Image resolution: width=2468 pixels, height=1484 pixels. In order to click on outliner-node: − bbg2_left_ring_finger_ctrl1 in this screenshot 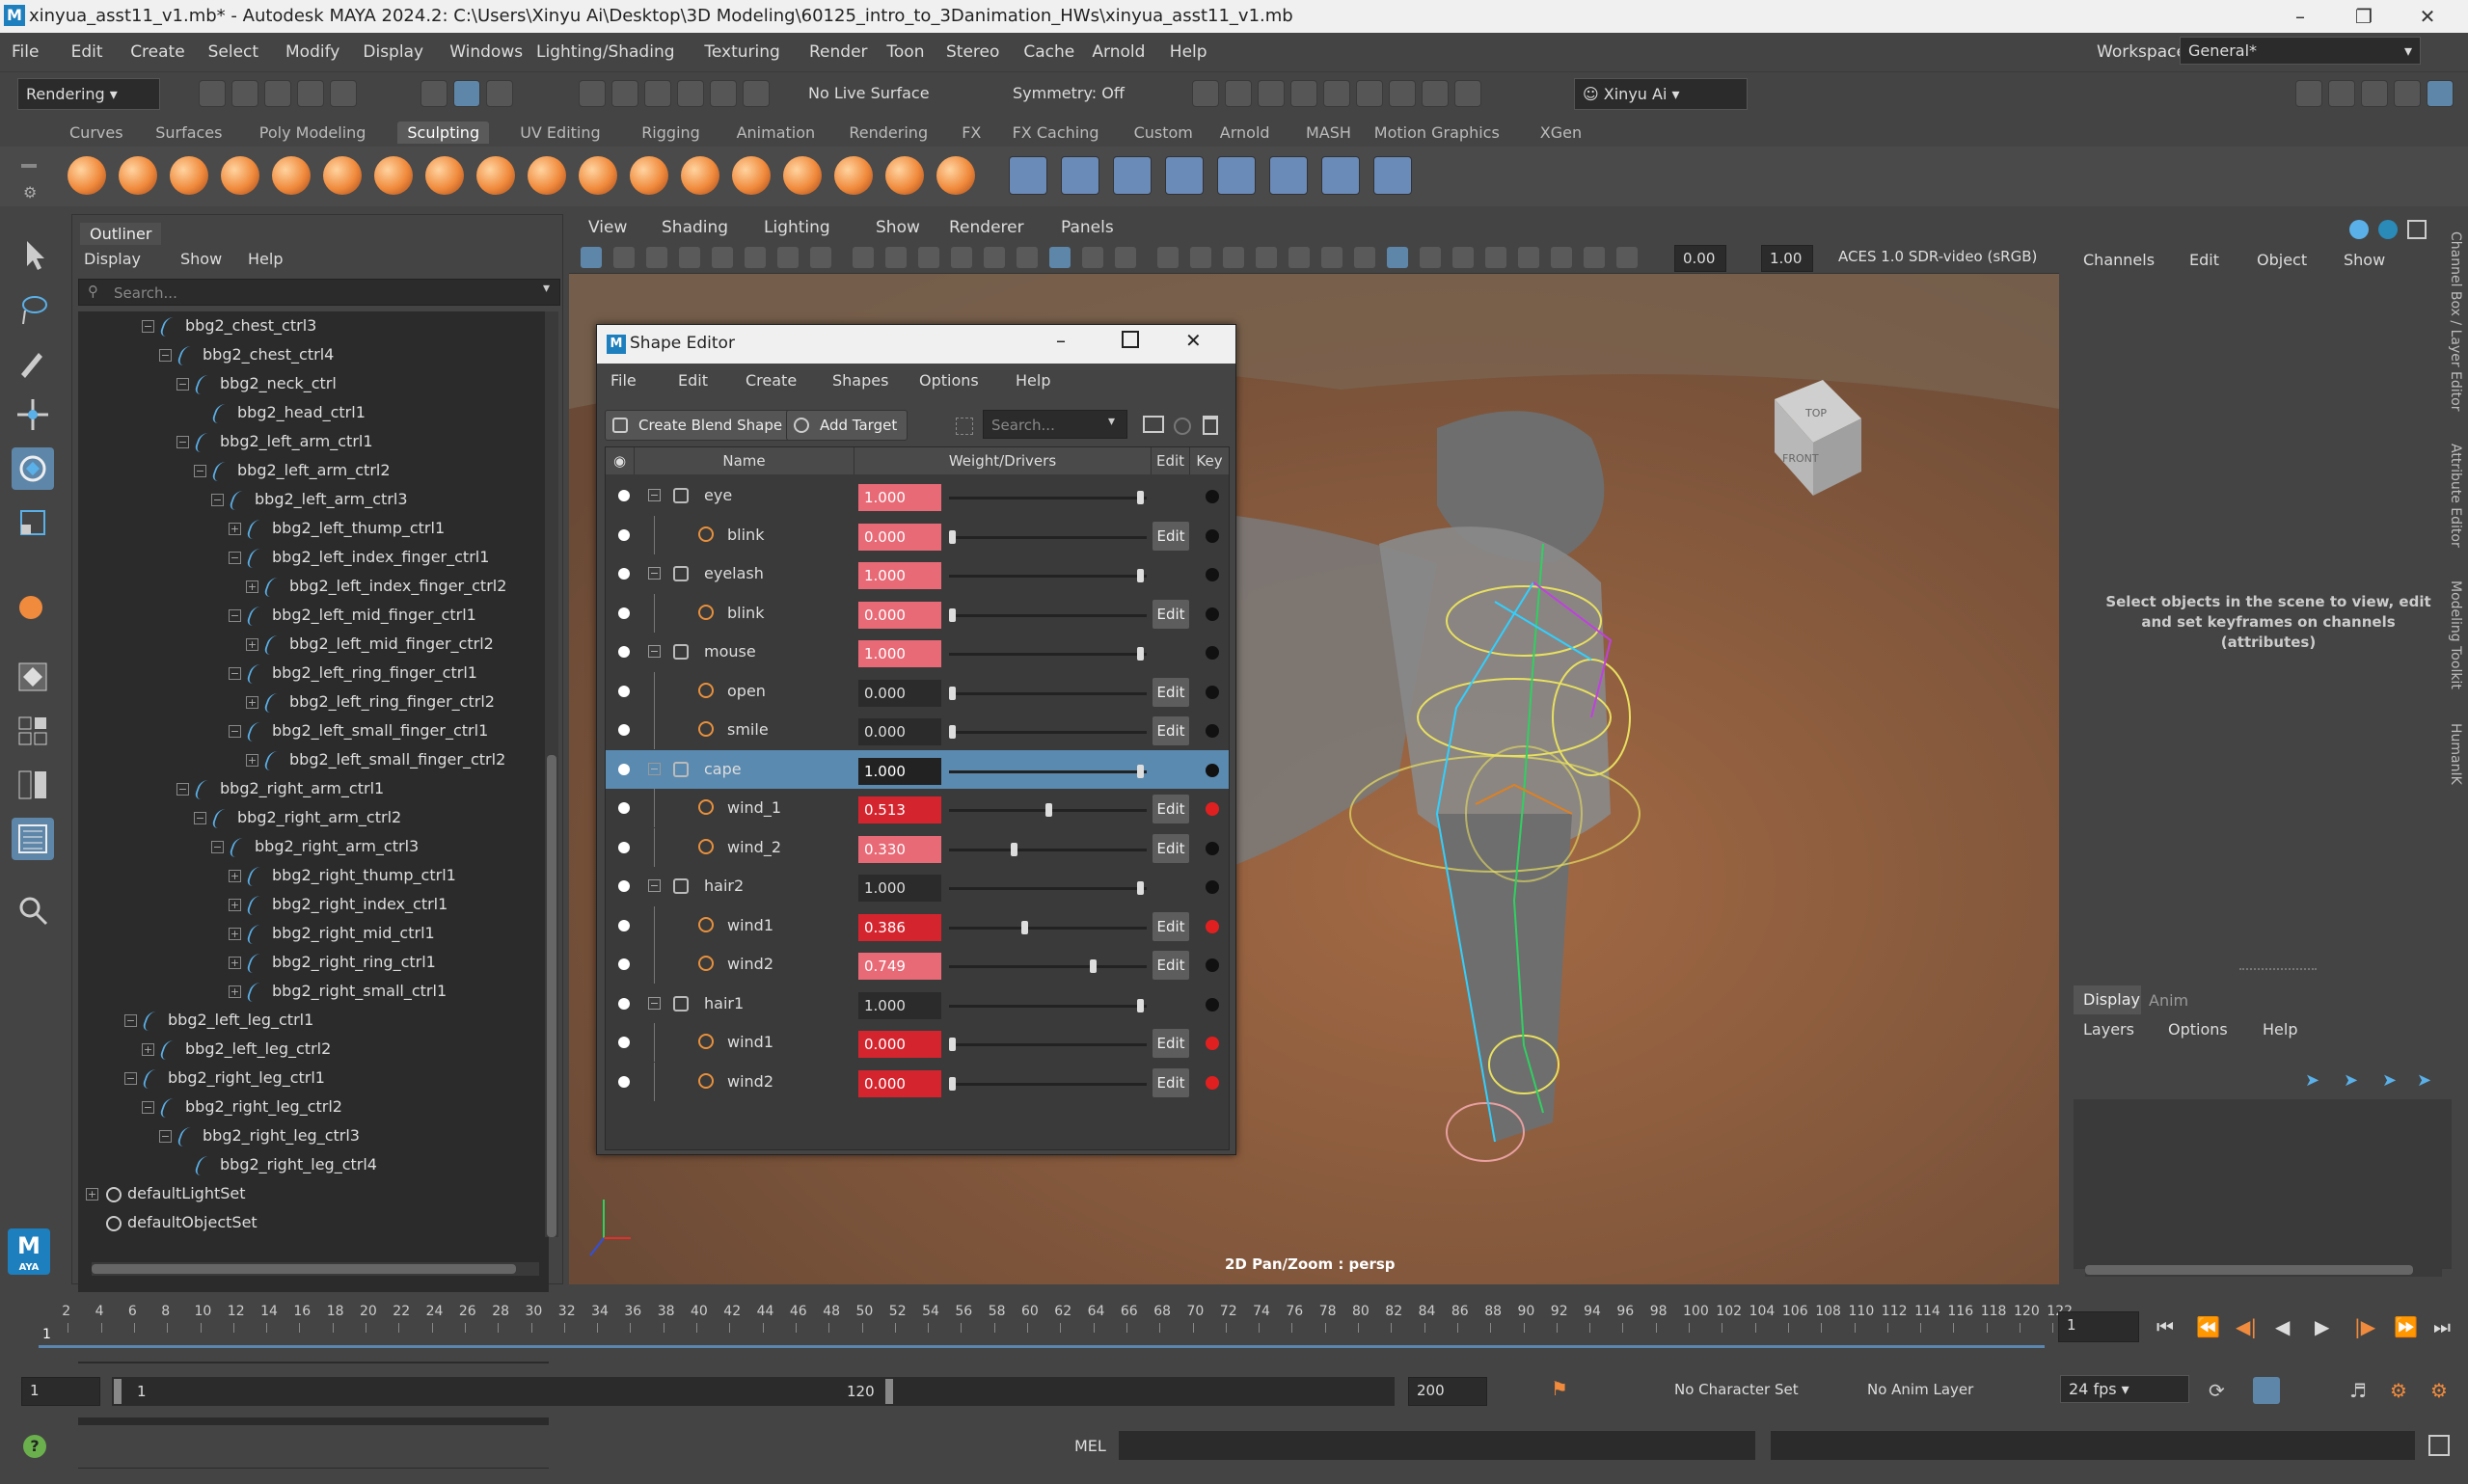, I will do `click(353, 673)`.